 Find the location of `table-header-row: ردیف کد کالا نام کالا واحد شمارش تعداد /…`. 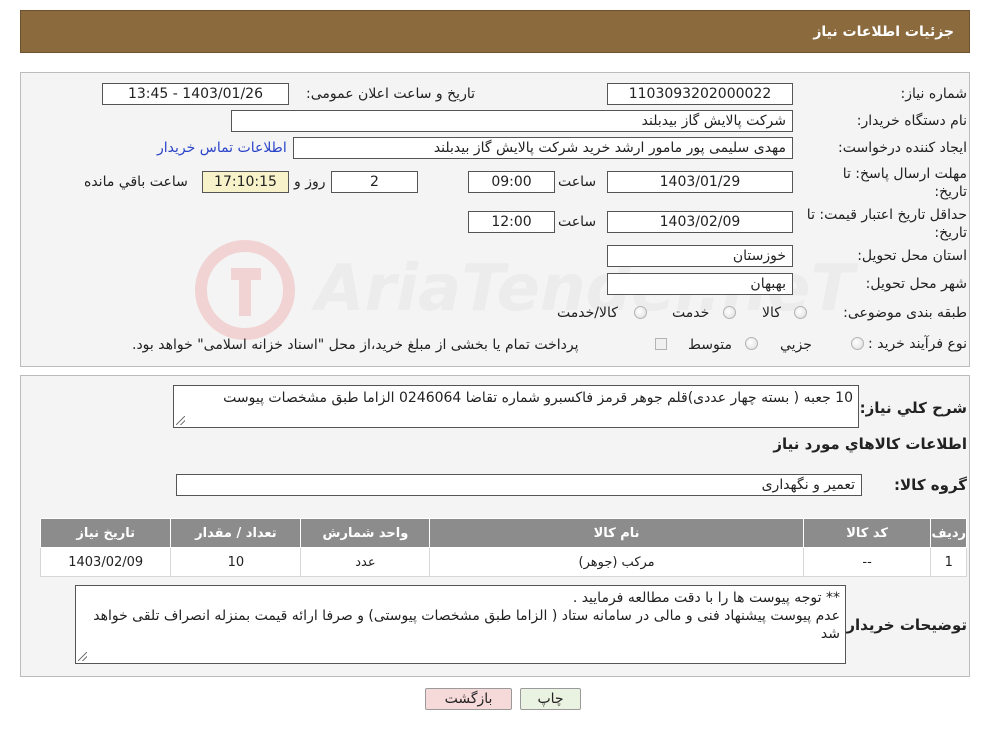

table-header-row: ردیف کد کالا نام کالا واحد شمارش تعداد /… is located at coordinates (503, 533).